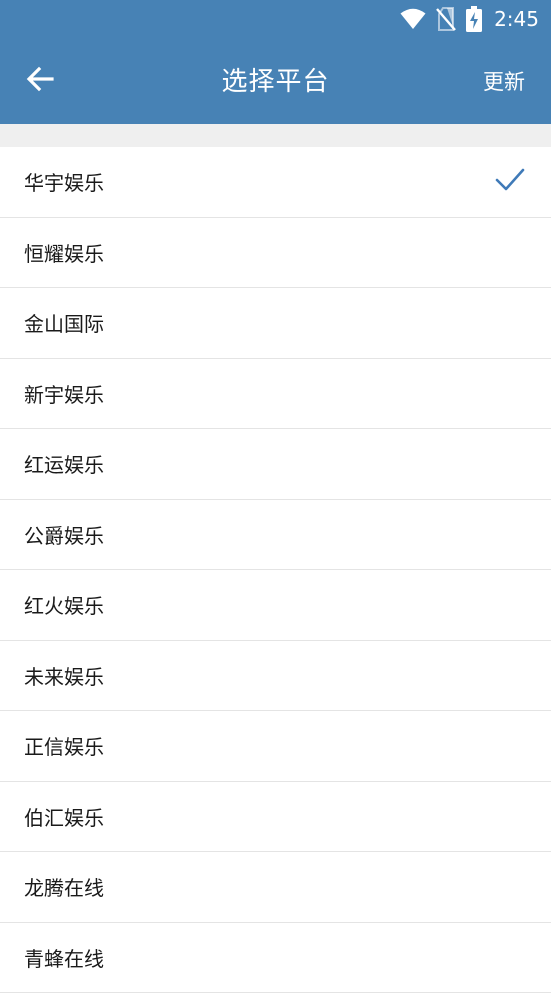  I want to click on list-item: 龙腾在线, so click(275, 887).